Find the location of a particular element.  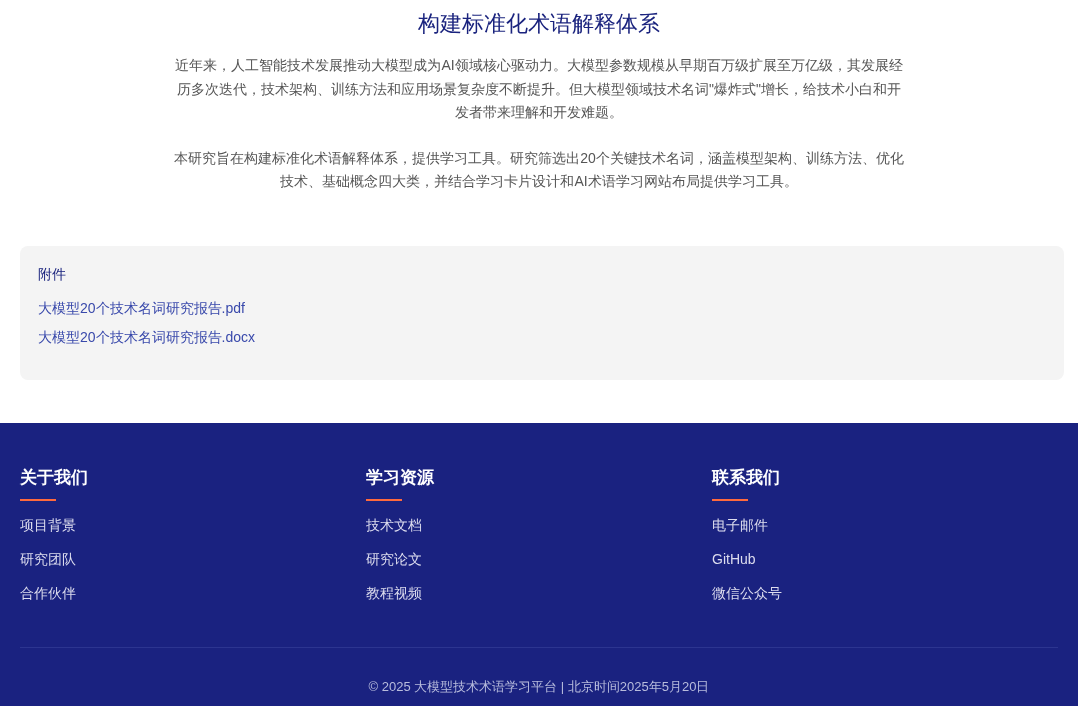

footer-link: GitHub is located at coordinates (734, 558).